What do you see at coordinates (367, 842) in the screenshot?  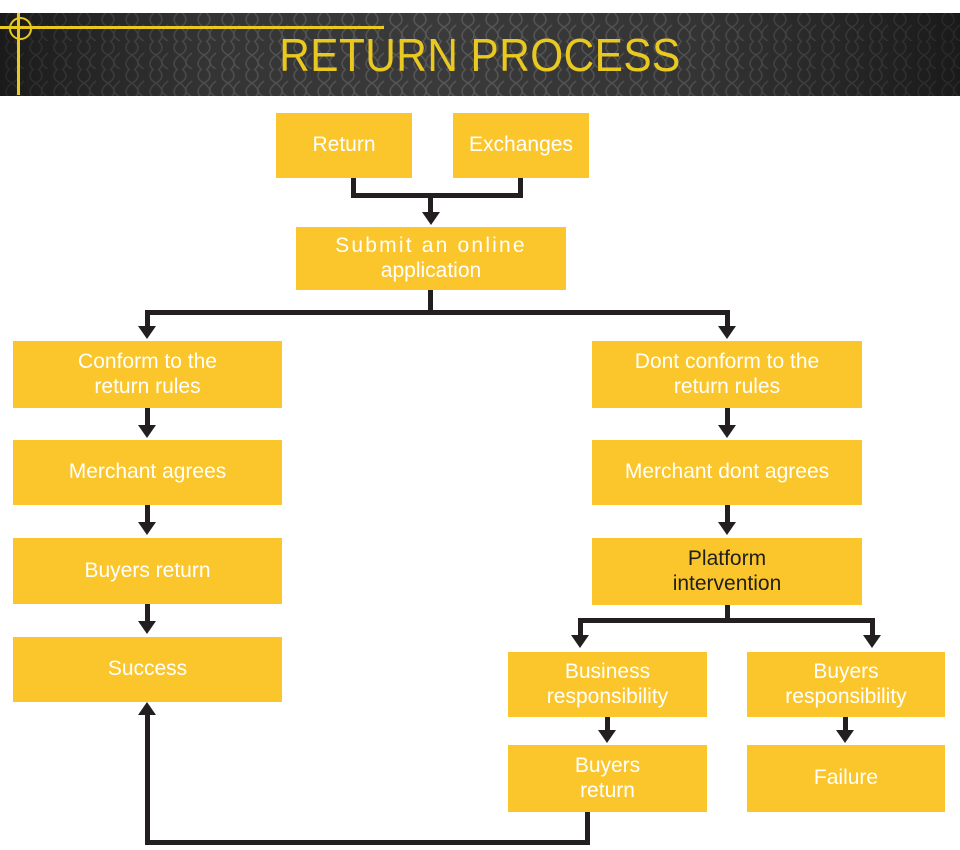 I see `edge-loop-horizontal` at bounding box center [367, 842].